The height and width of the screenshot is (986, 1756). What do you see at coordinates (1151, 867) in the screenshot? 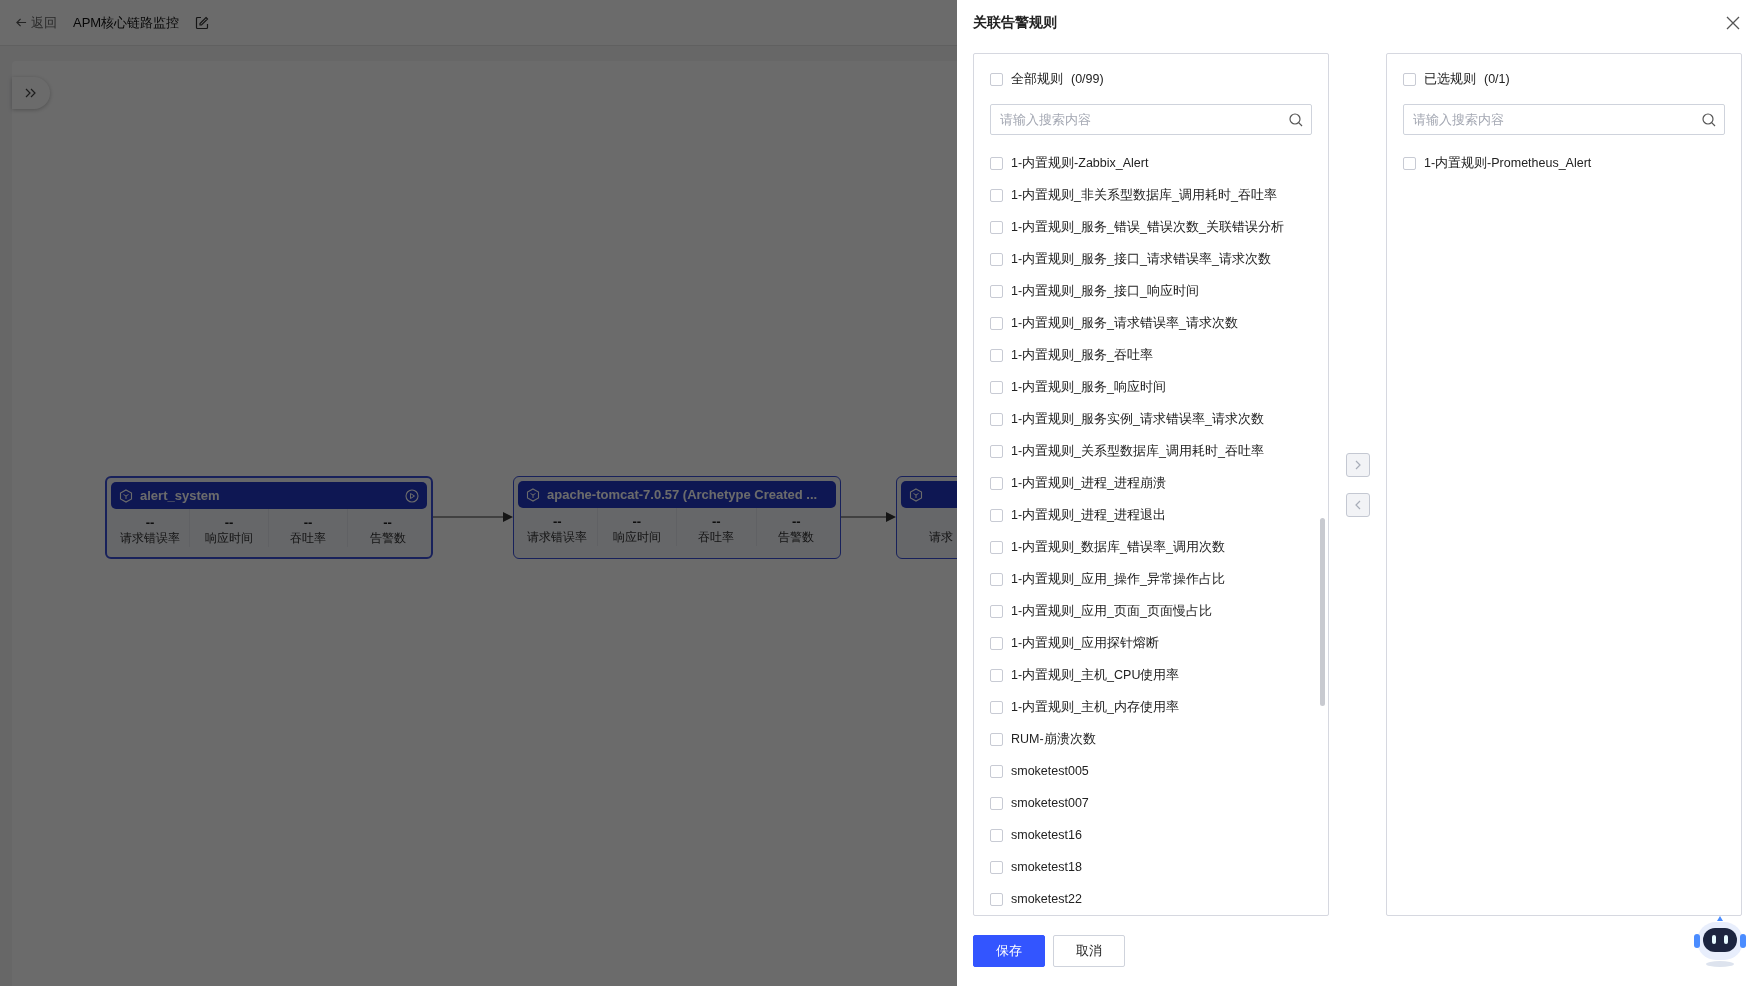
I see `rule-item: smoketest18` at bounding box center [1151, 867].